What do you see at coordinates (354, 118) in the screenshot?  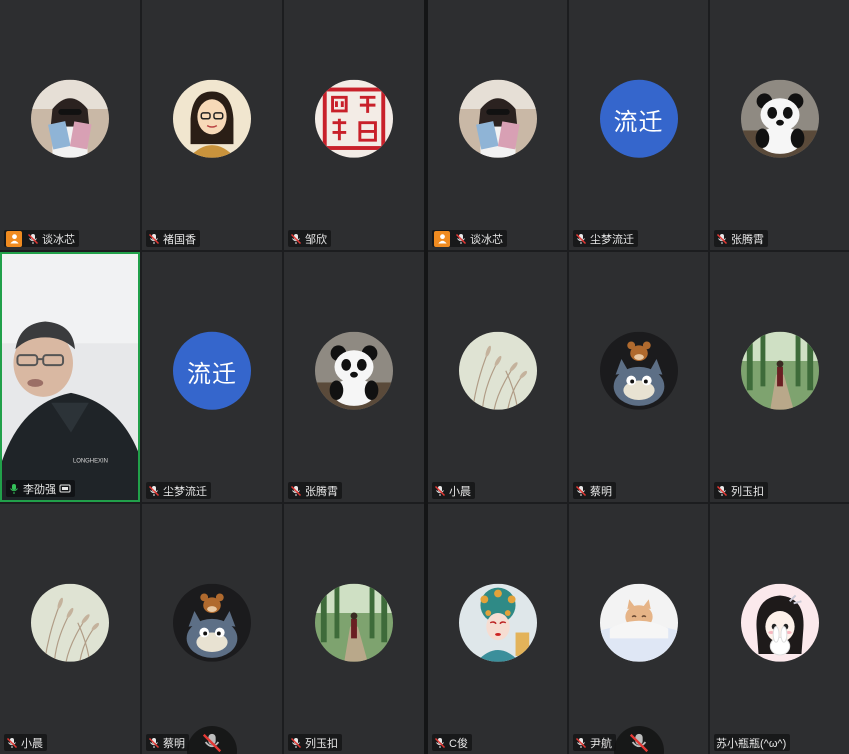 I see `red-seal-avatar` at bounding box center [354, 118].